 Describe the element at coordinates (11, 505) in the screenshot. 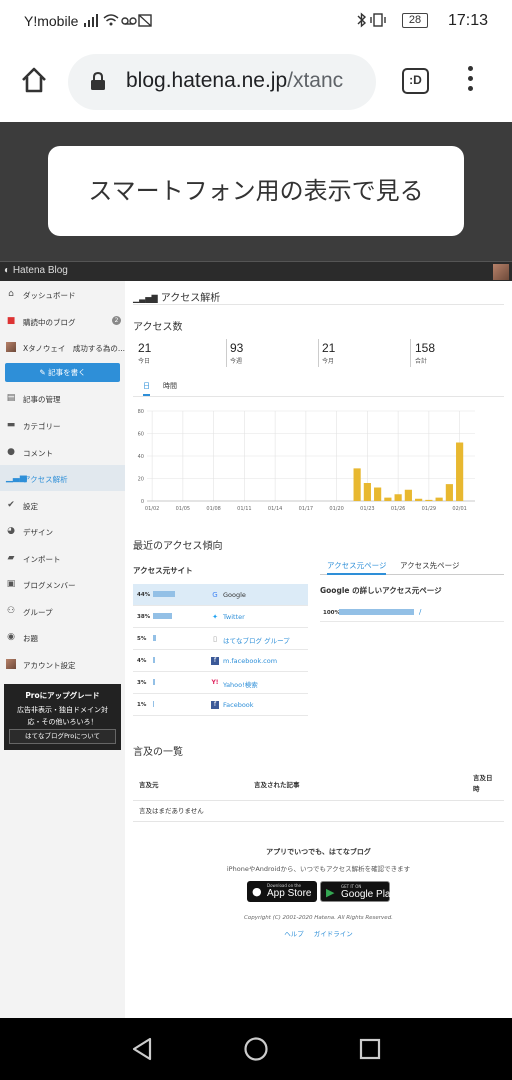

I see `wrench-icon: ✔` at that location.